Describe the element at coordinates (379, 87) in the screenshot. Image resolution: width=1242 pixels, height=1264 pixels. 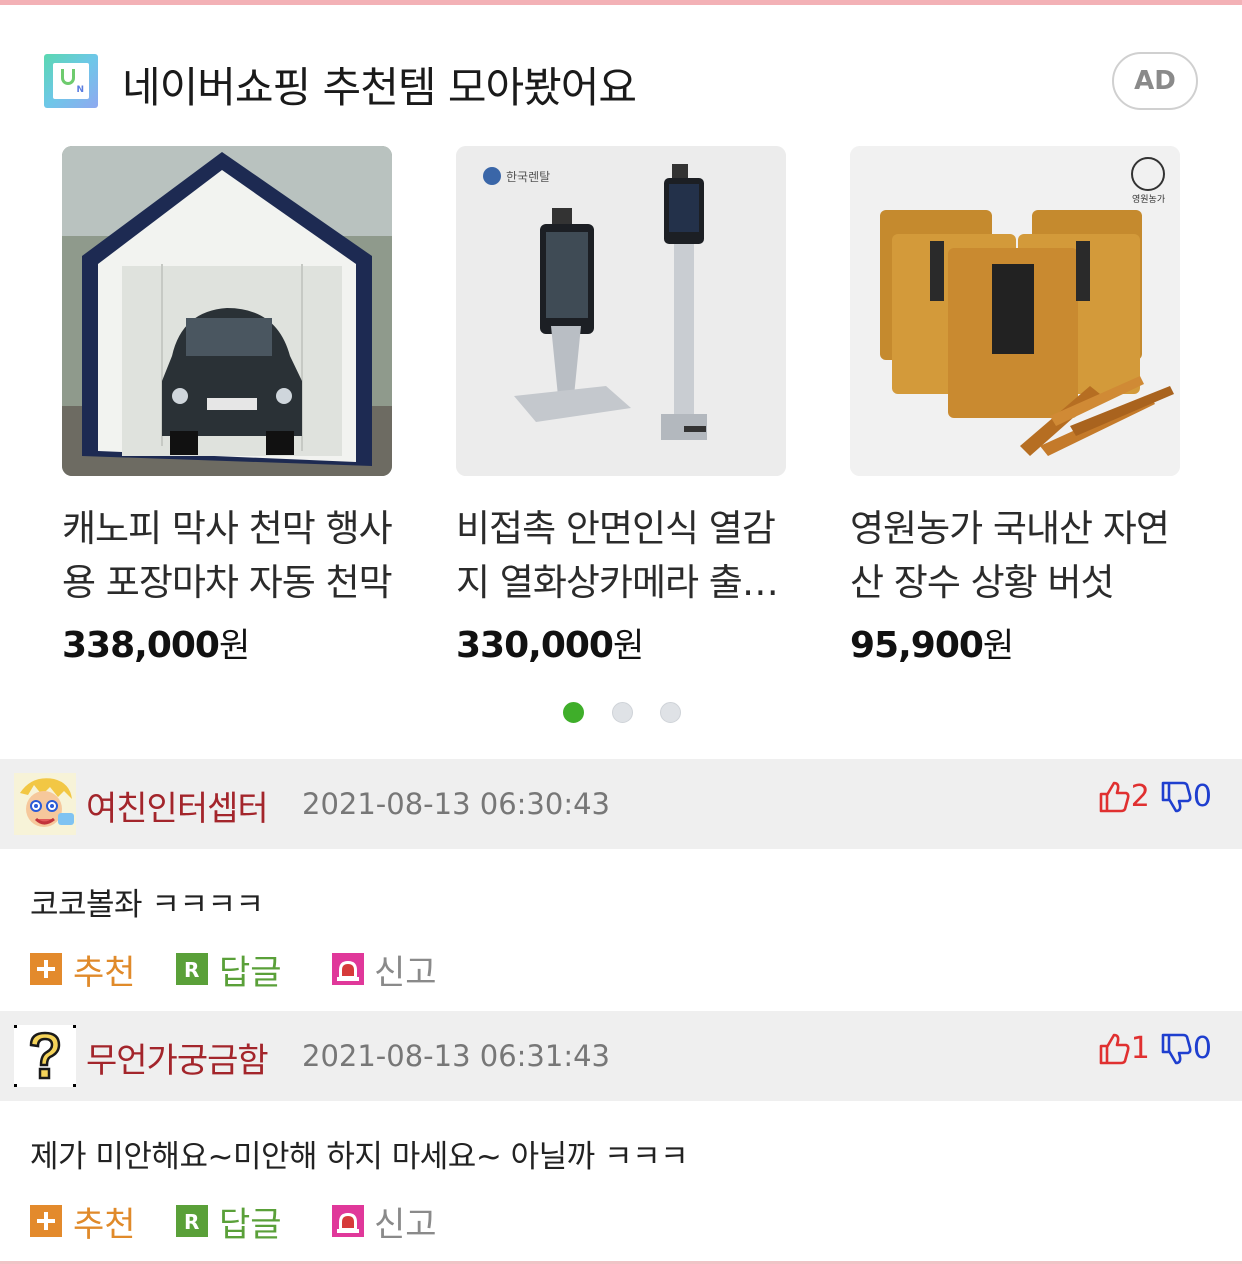
I see `ad-title: 네이버쇼핑 추천템 모아봤어요` at that location.